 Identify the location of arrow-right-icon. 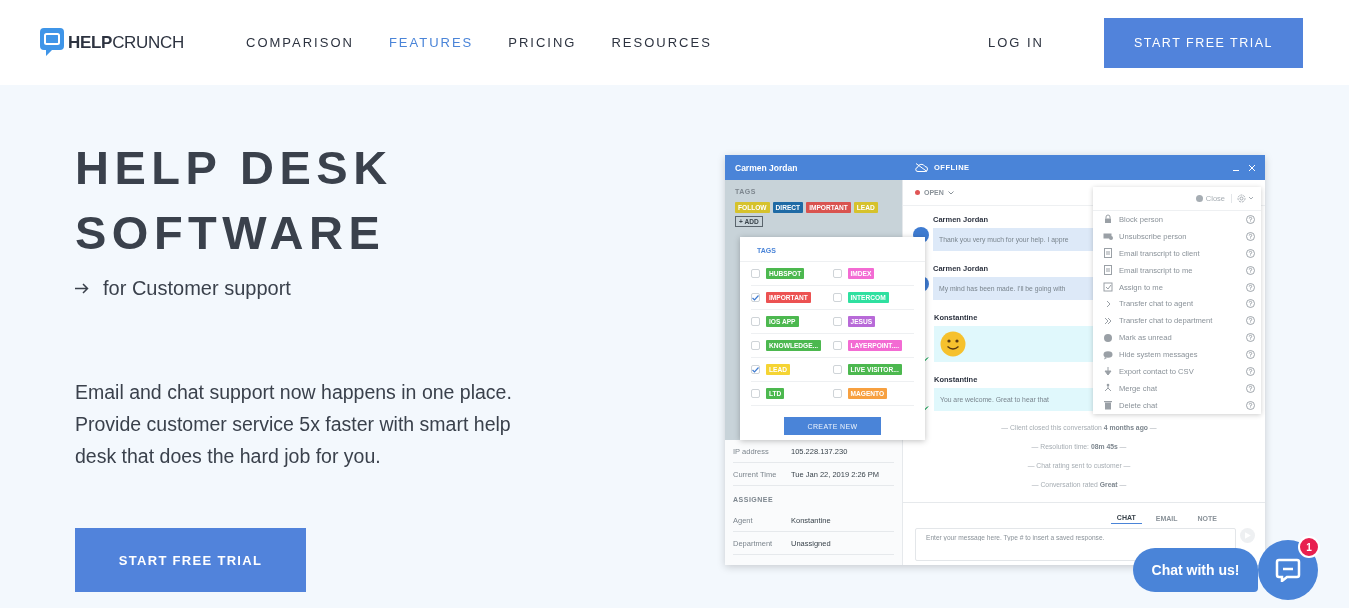
(82, 288).